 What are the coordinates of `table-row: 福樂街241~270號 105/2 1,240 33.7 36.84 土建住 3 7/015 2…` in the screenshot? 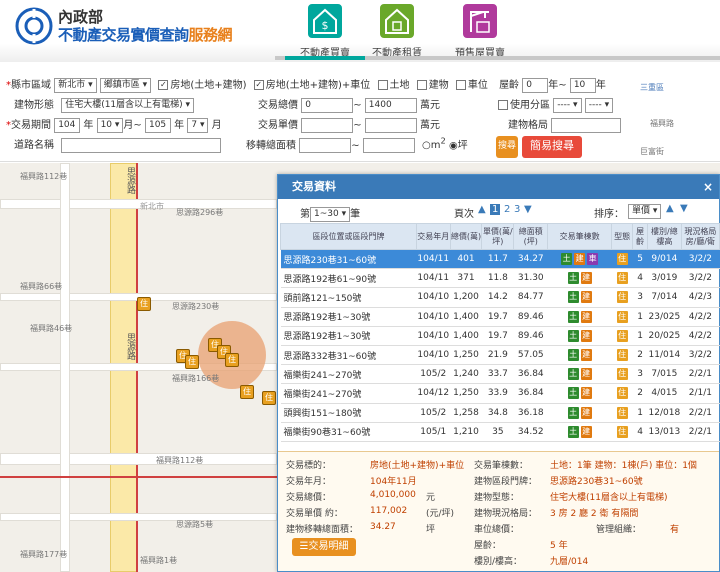 It's located at (500, 374).